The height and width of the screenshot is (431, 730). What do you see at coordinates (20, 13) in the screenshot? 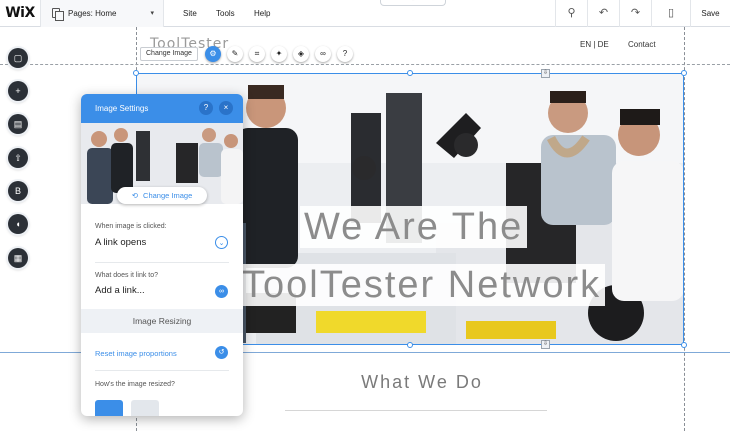
I see `wix-logo: WiX` at bounding box center [20, 13].